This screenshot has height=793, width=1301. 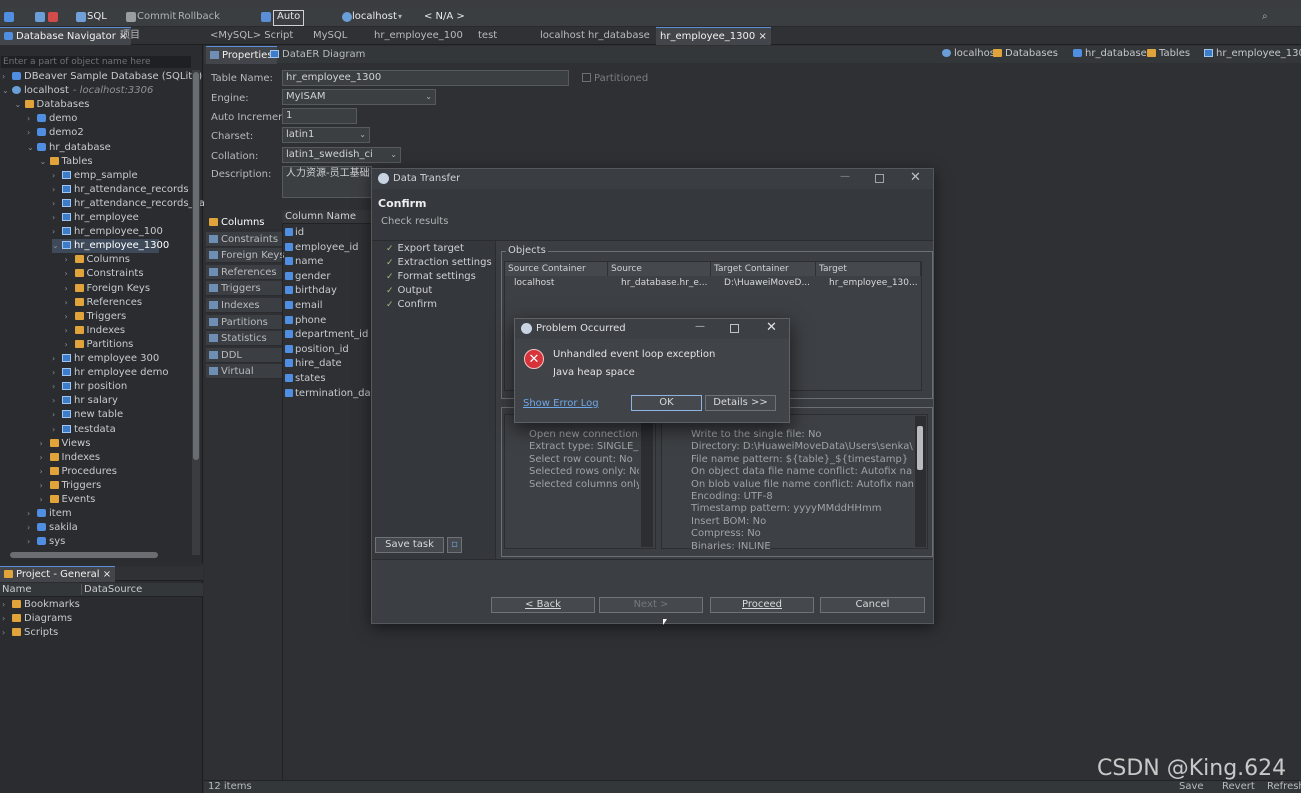 I want to click on search-icon: ⌕, so click(x=1265, y=17).